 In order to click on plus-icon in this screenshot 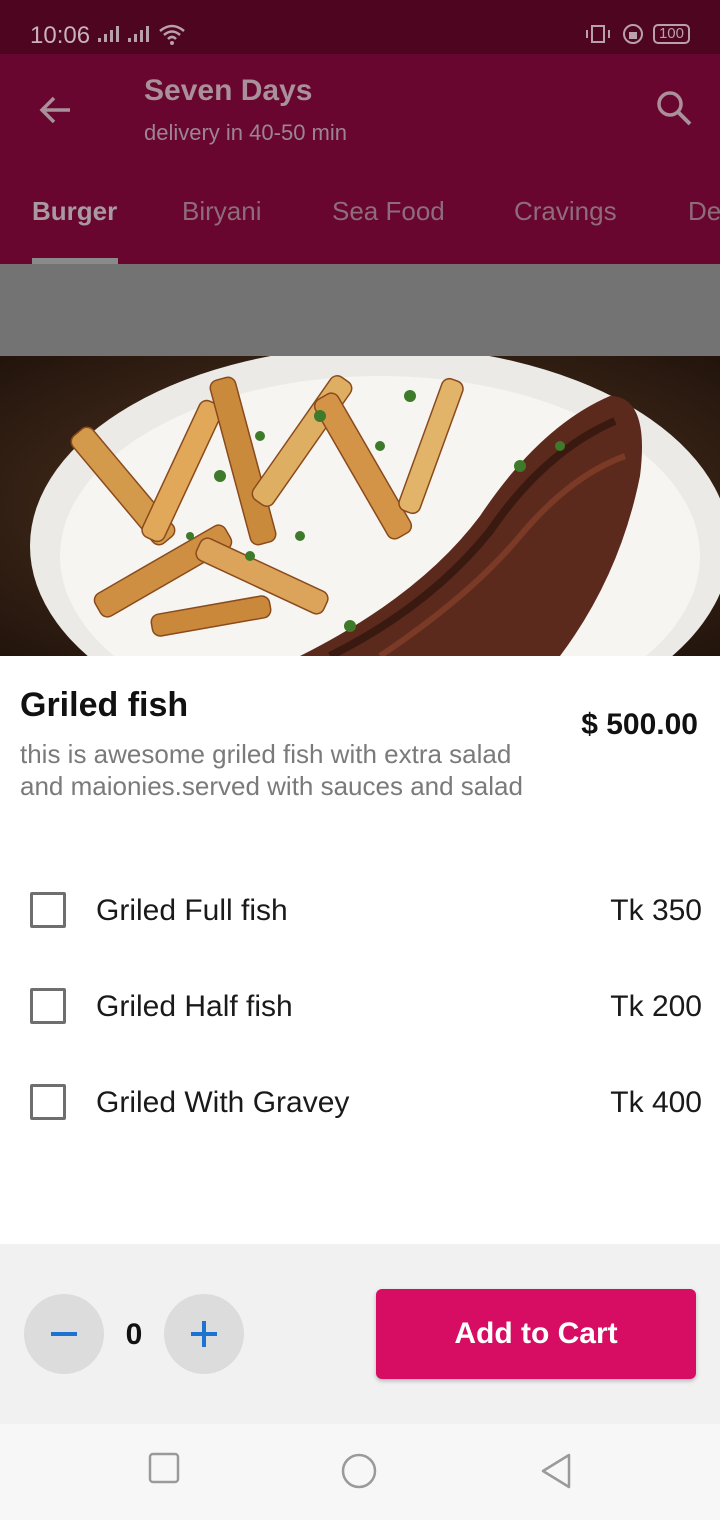, I will do `click(204, 1334)`.